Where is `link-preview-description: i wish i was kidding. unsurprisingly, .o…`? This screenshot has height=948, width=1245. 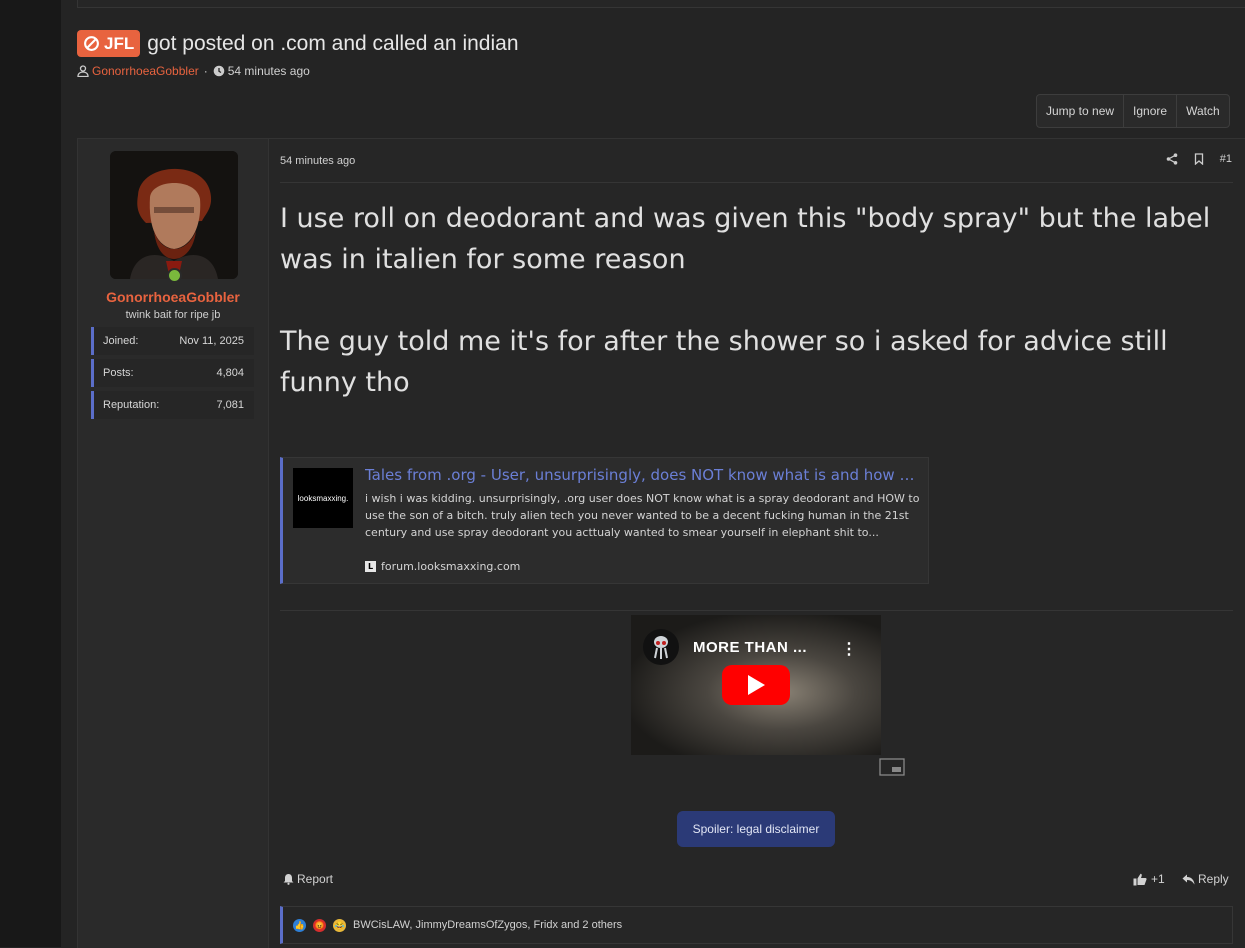 link-preview-description: i wish i was kidding. unsurprisingly, .o… is located at coordinates (642, 515).